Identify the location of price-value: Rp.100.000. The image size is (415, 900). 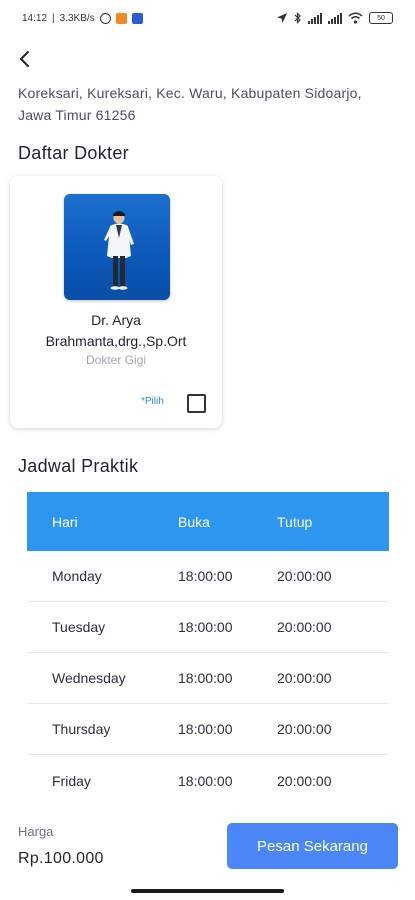
(61, 858).